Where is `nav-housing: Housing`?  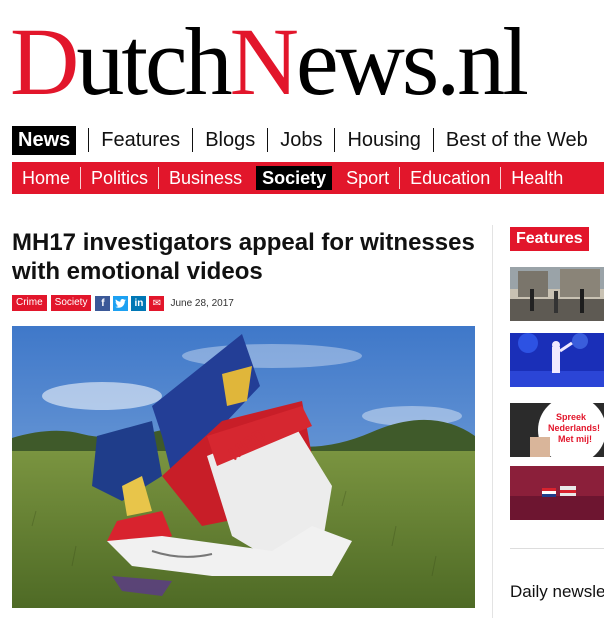
nav-housing: Housing is located at coordinates (383, 140).